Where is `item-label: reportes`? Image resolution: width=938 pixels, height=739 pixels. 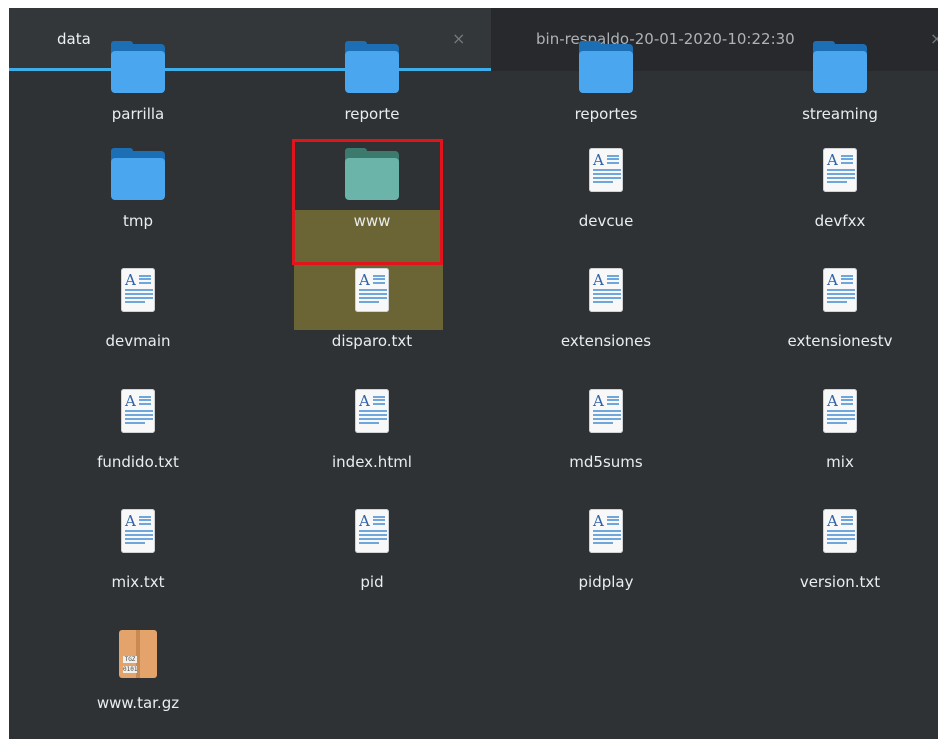 item-label: reportes is located at coordinates (606, 114).